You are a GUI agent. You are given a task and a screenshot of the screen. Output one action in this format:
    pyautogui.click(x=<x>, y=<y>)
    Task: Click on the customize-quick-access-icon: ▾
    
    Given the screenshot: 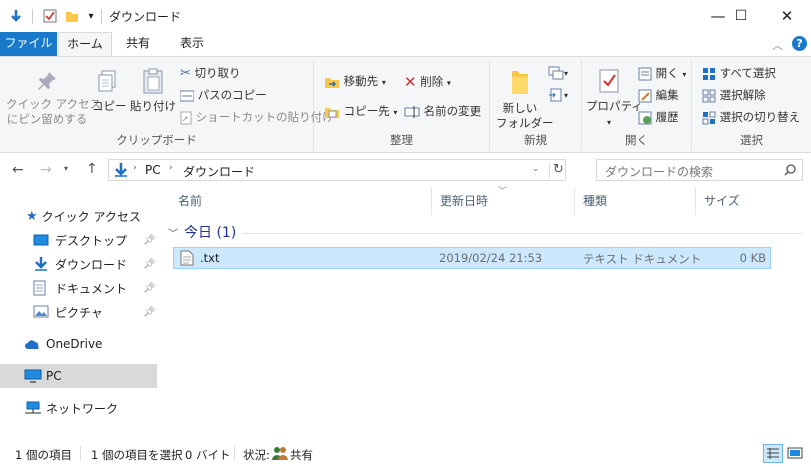 What is the action you would take?
    pyautogui.click(x=91, y=16)
    